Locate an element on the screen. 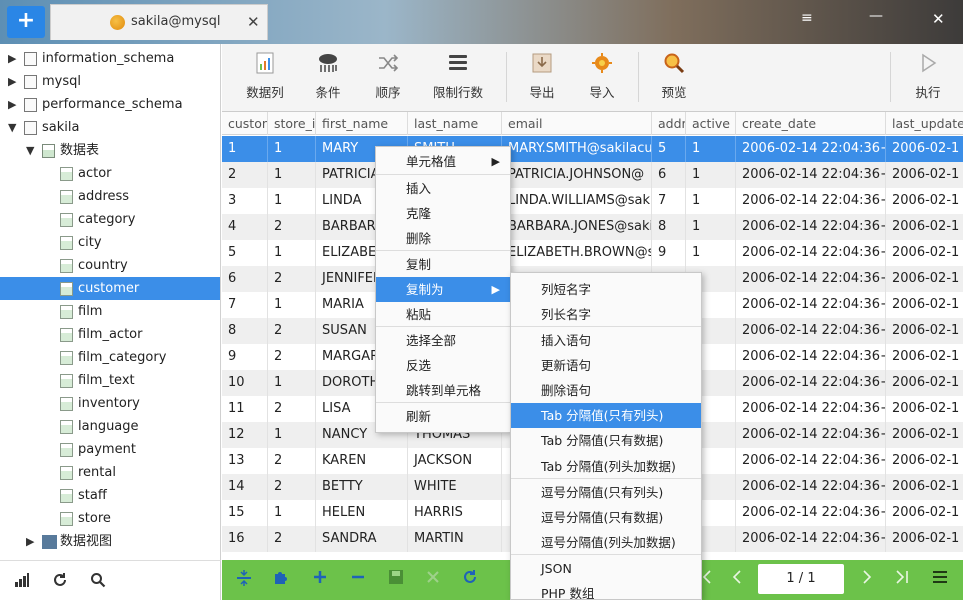  copy-as-option: 逗号分隔值(列头加数据) is located at coordinates (606, 542).